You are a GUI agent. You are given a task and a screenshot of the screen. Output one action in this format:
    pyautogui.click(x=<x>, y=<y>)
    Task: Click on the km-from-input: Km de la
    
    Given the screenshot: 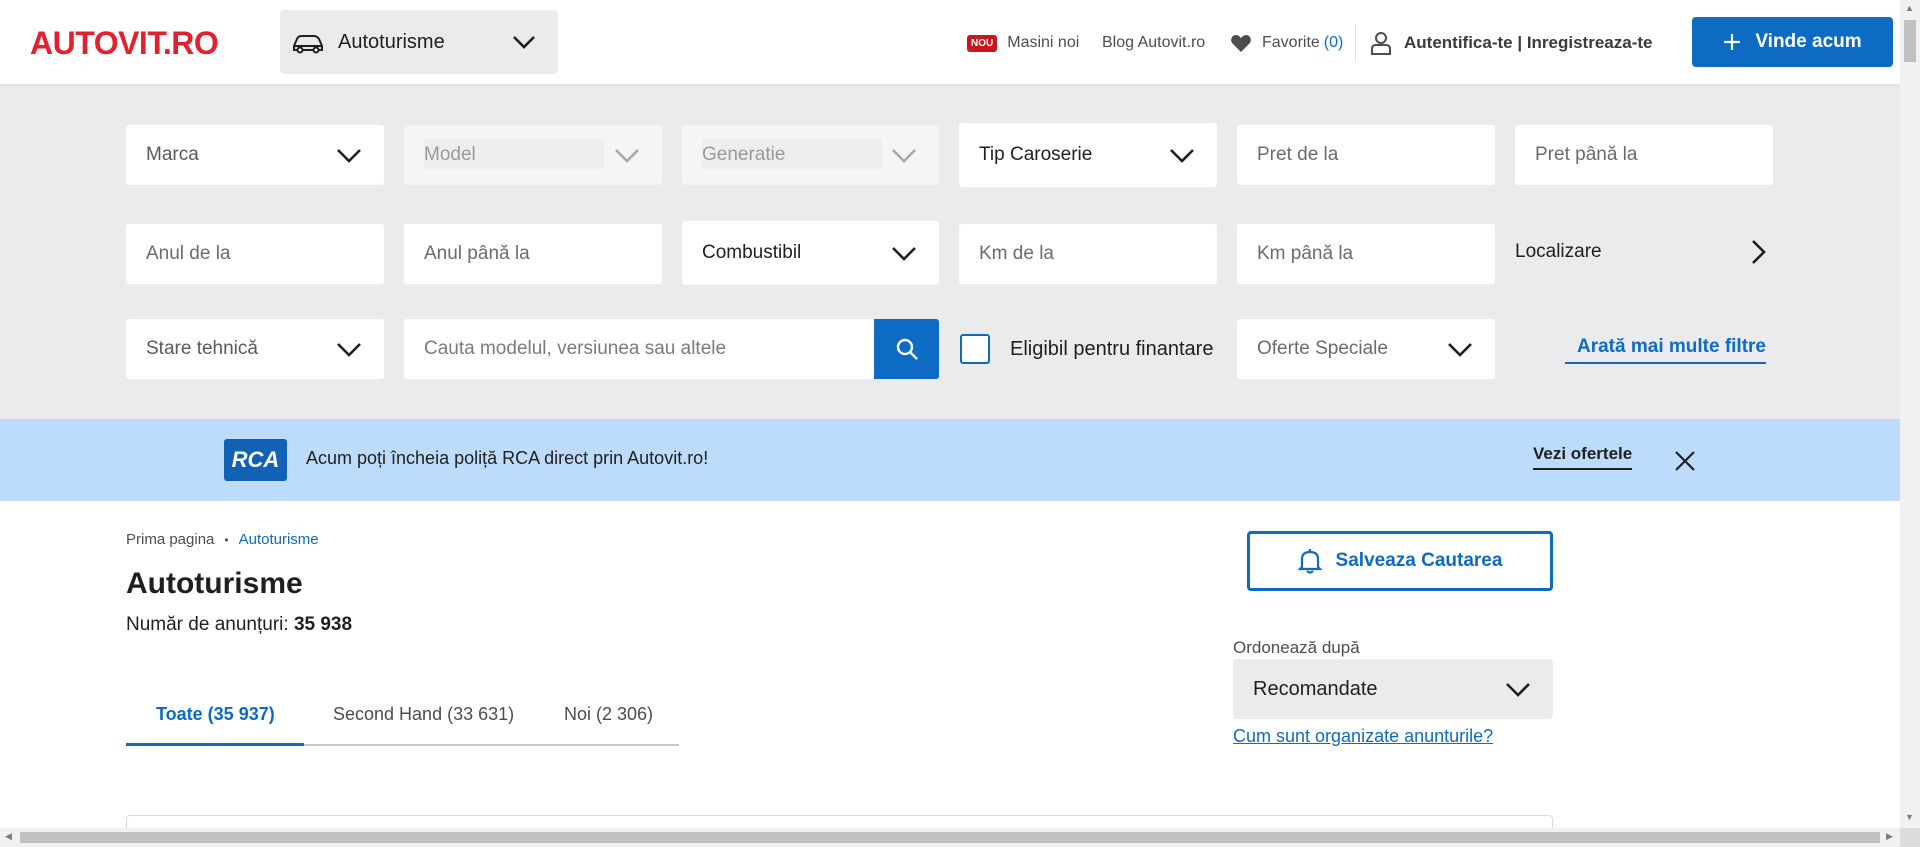 What is the action you would take?
    pyautogui.click(x=1088, y=254)
    